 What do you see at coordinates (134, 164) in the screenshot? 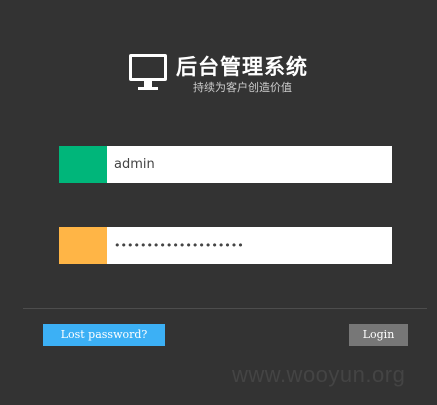
I see `username-value: admin` at bounding box center [134, 164].